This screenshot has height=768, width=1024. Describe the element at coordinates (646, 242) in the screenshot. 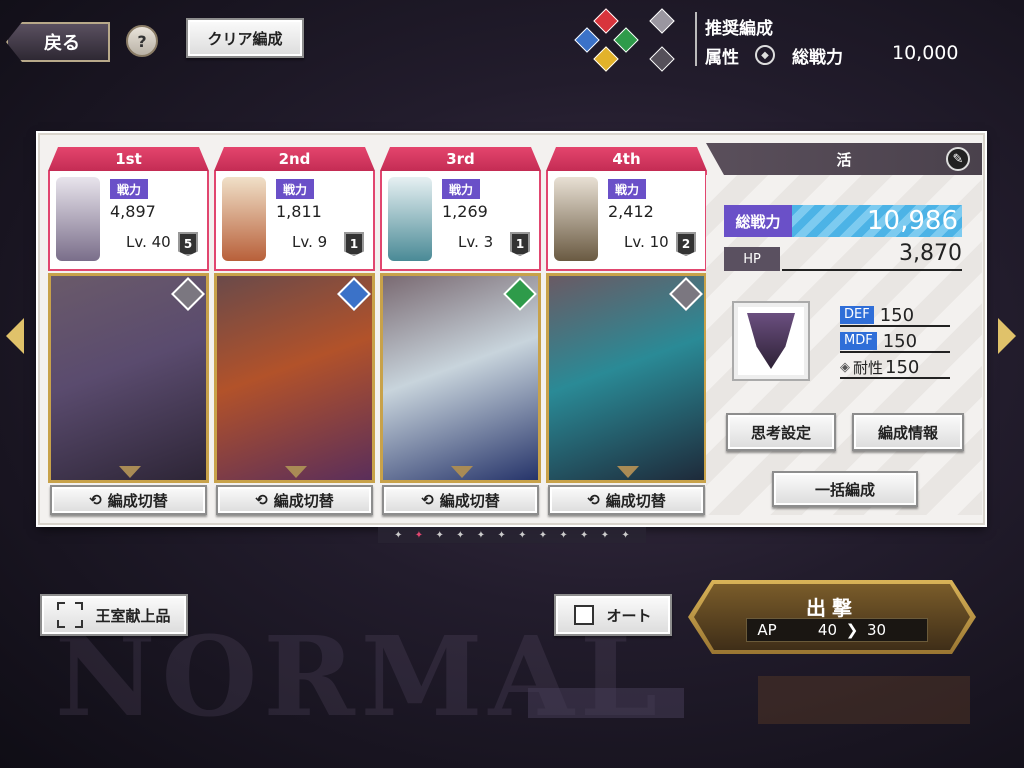

I see `level-value: Lv. 10` at that location.